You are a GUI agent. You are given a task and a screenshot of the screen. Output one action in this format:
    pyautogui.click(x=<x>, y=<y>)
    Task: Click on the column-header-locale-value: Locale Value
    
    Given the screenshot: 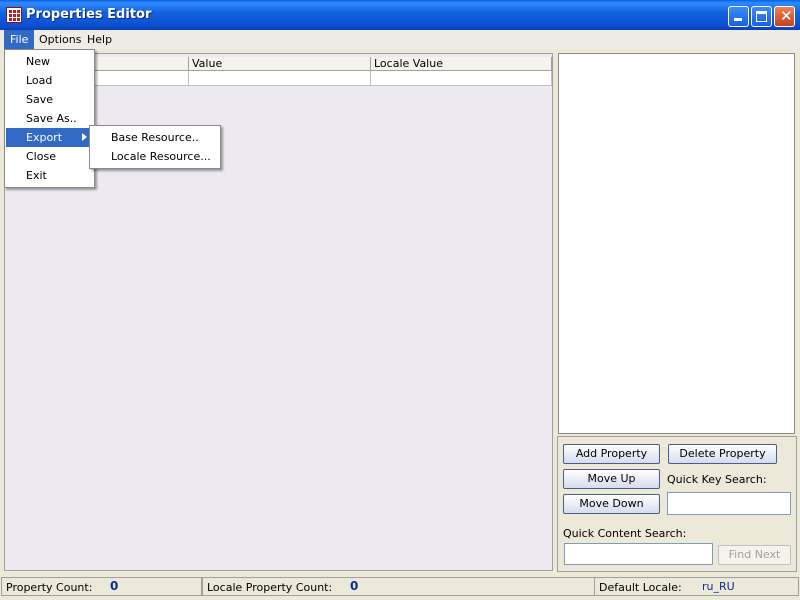 What is the action you would take?
    pyautogui.click(x=461, y=64)
    